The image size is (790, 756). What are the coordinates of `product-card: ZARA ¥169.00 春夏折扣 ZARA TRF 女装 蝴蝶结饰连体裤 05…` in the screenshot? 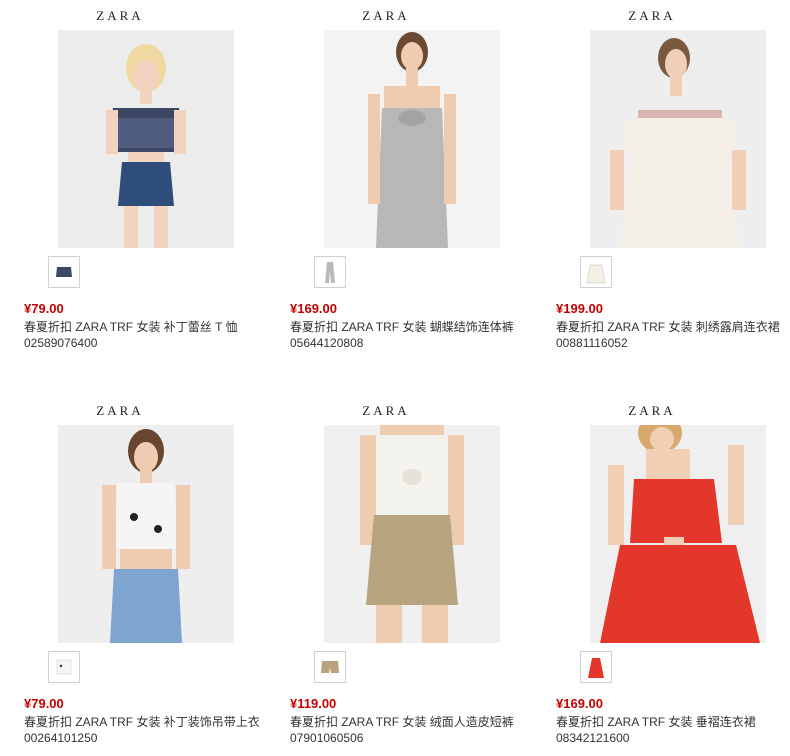 It's located at (390, 180).